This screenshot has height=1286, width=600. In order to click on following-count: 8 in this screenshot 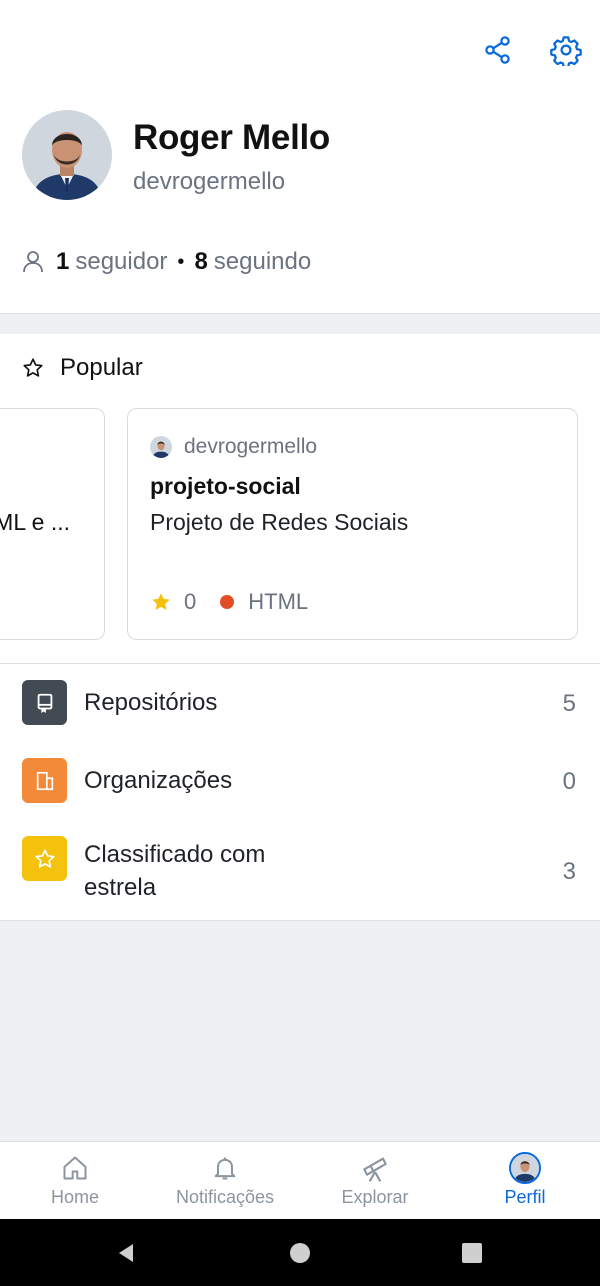, I will do `click(201, 261)`.